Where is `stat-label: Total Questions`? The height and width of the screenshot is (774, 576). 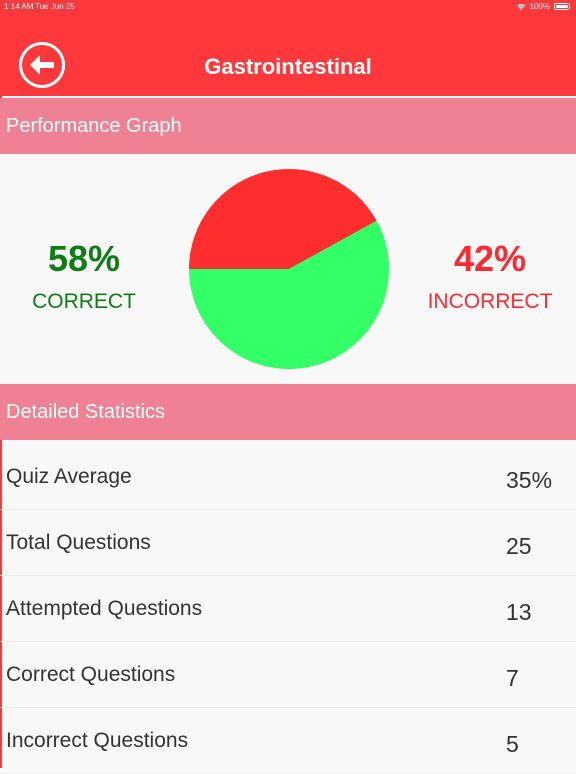 stat-label: Total Questions is located at coordinates (78, 542).